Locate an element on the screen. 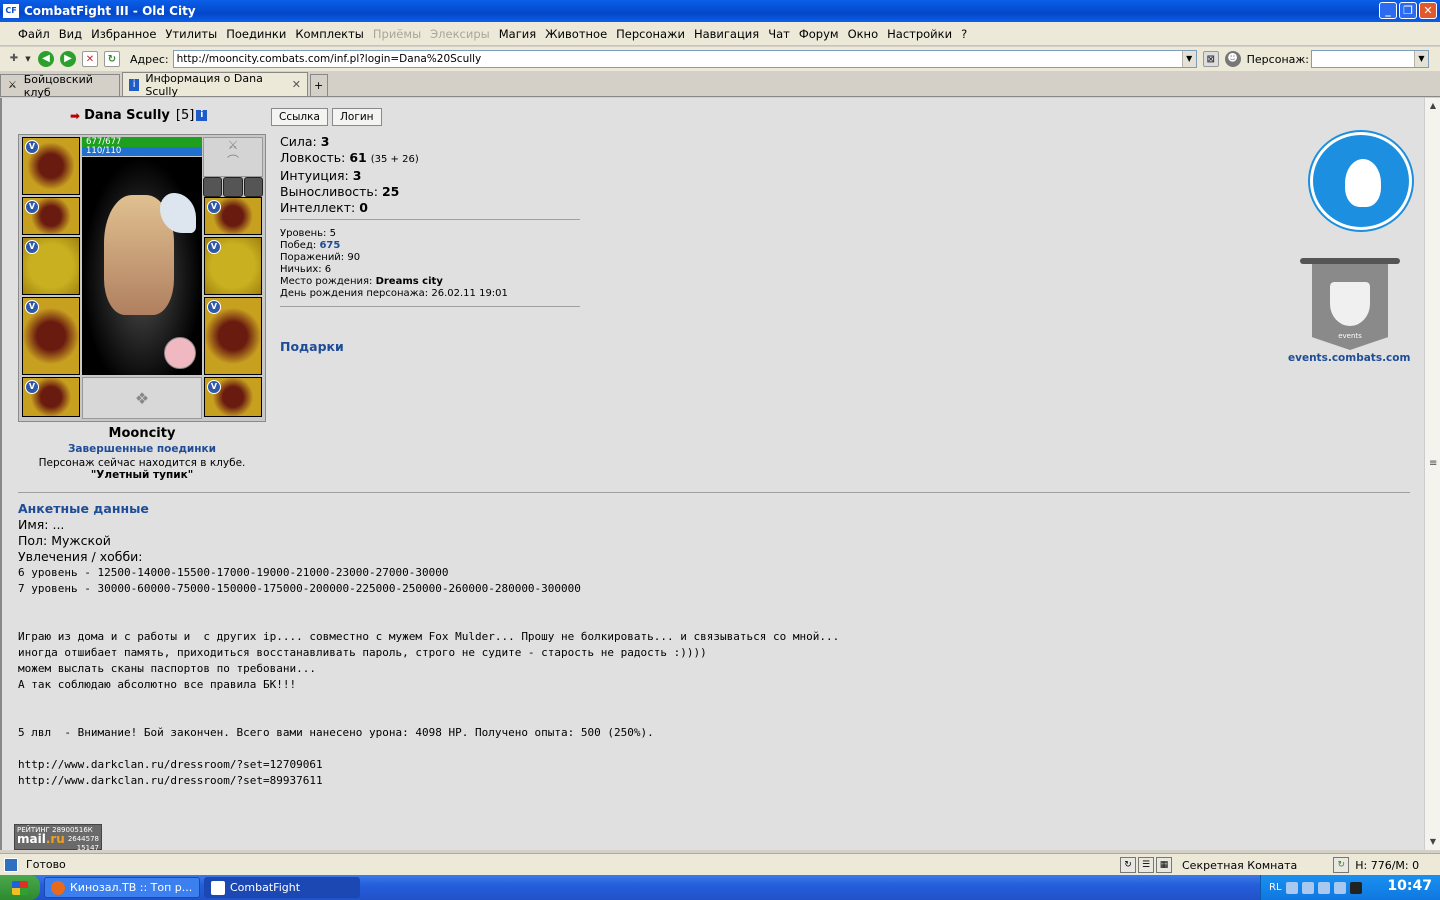 This screenshot has height=900, width=1440. system-tray: RL 10:47 is located at coordinates (1350, 887).